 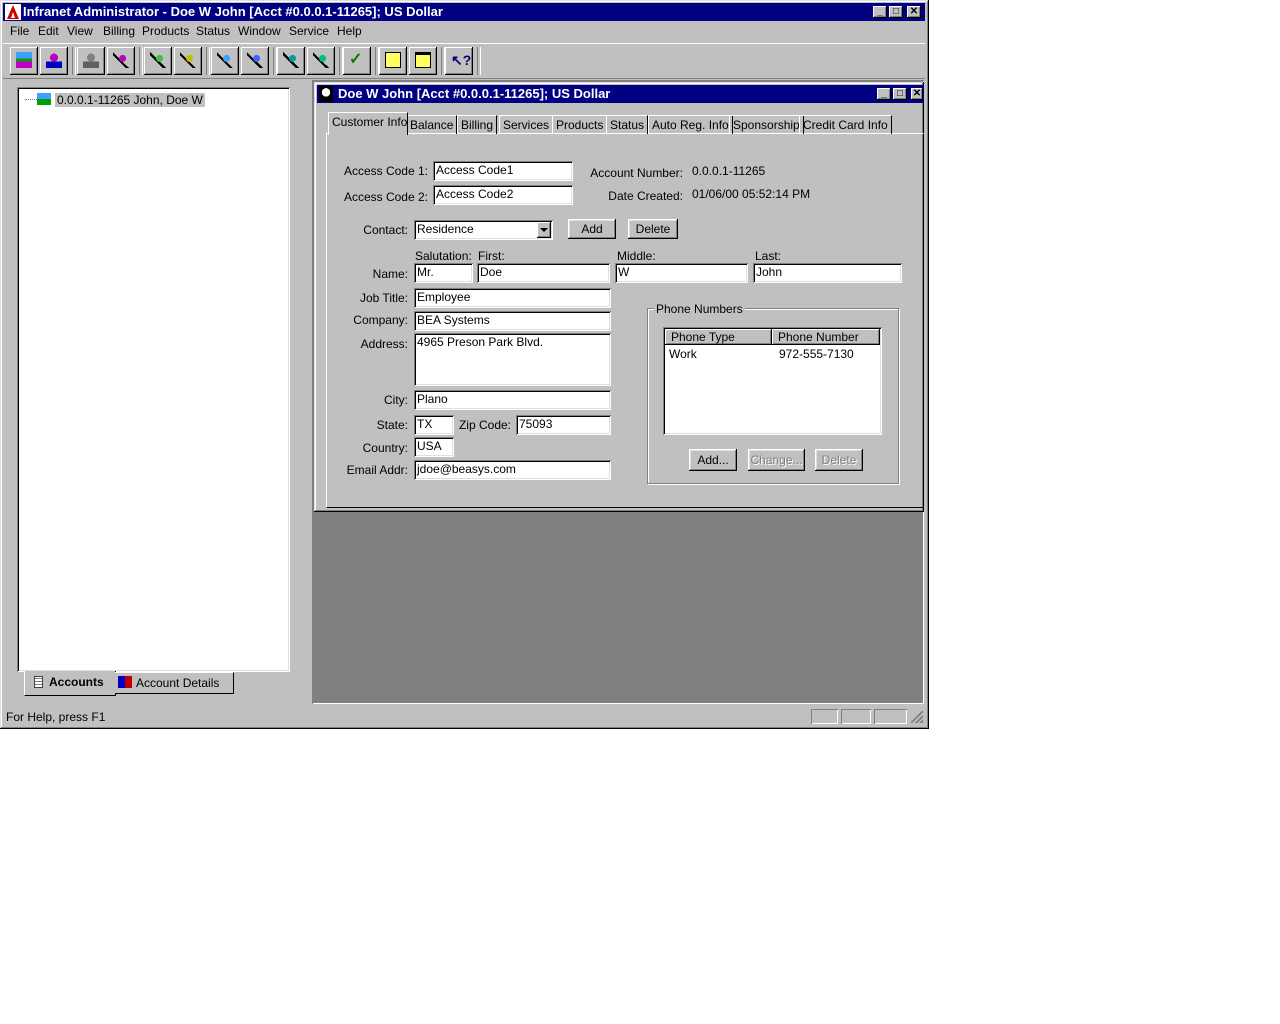 What do you see at coordinates (38, 682) in the screenshot?
I see `list-icon` at bounding box center [38, 682].